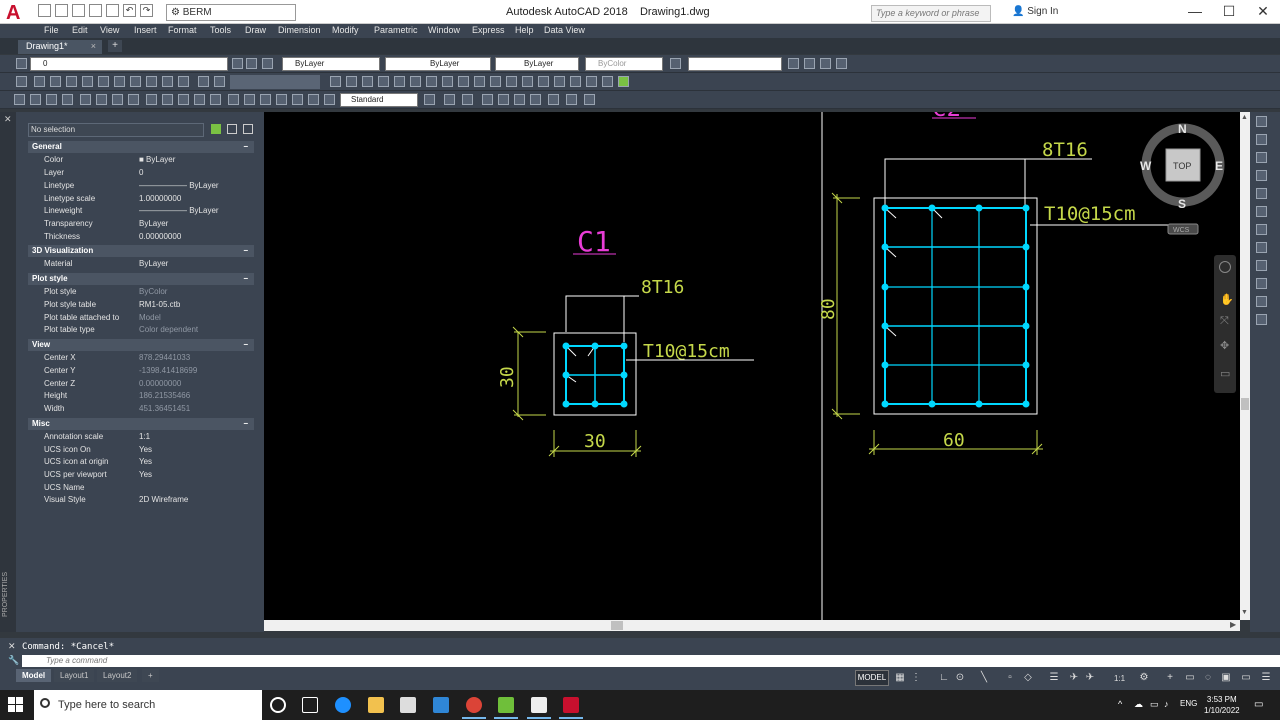 Image resolution: width=1280 pixels, height=720 pixels. Describe the element at coordinates (984, 678) in the screenshot. I see `isodraft-icon: ╲` at that location.